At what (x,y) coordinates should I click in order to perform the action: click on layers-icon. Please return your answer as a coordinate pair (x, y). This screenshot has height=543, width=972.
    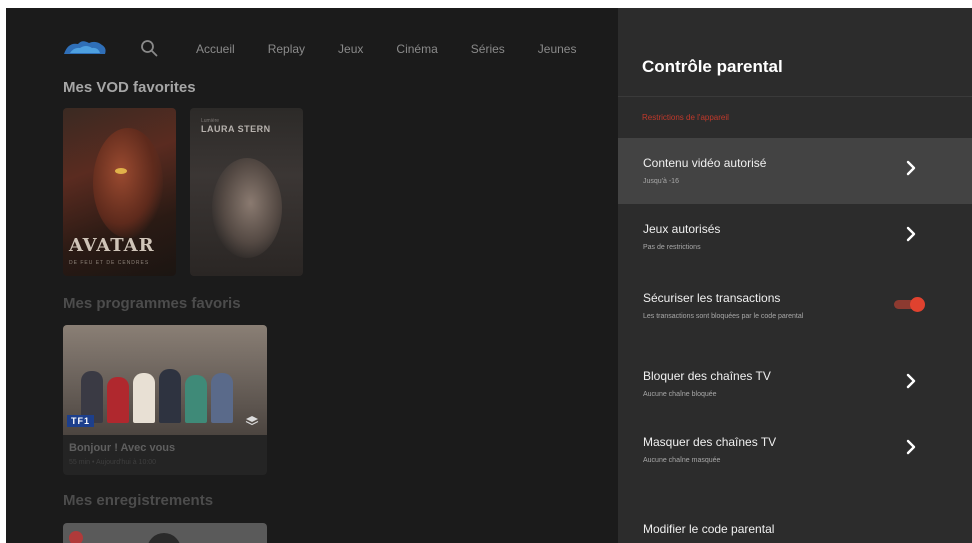
    Looking at the image, I should click on (252, 421).